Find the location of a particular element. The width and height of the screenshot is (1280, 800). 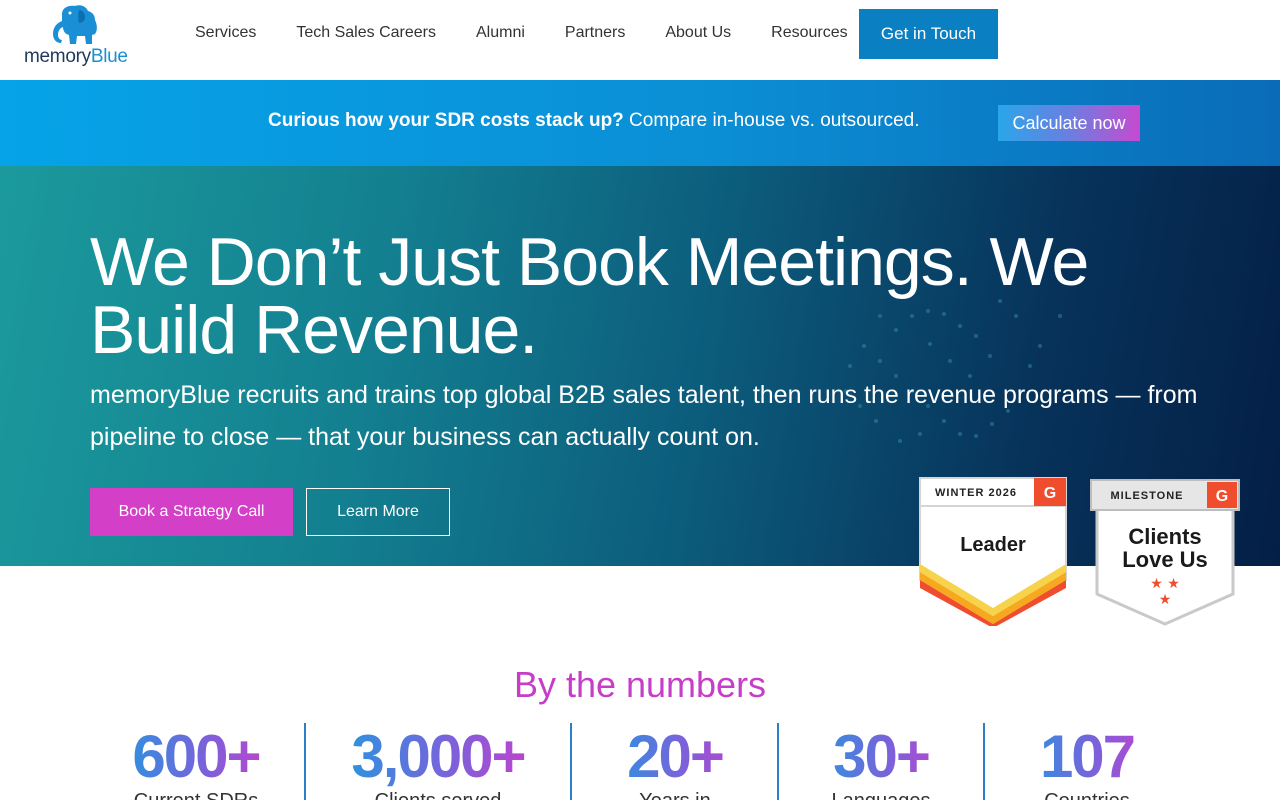

stat-current-sdrs: 600+ Current SDRs is located at coordinates (196, 762).